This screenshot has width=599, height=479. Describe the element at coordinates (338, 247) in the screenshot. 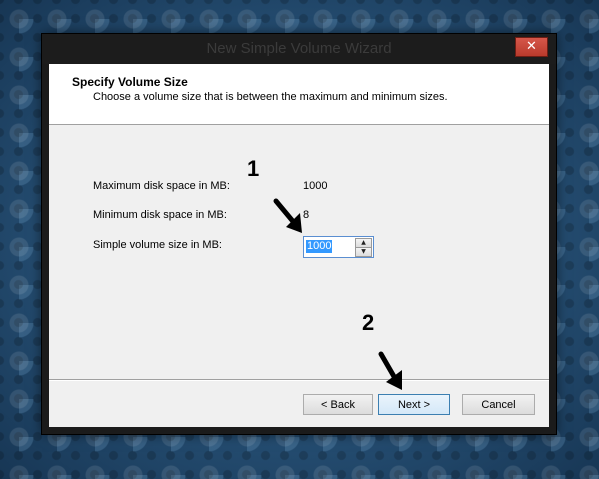

I see `volume-size-spinbox: 1000 ▲ ▼` at that location.